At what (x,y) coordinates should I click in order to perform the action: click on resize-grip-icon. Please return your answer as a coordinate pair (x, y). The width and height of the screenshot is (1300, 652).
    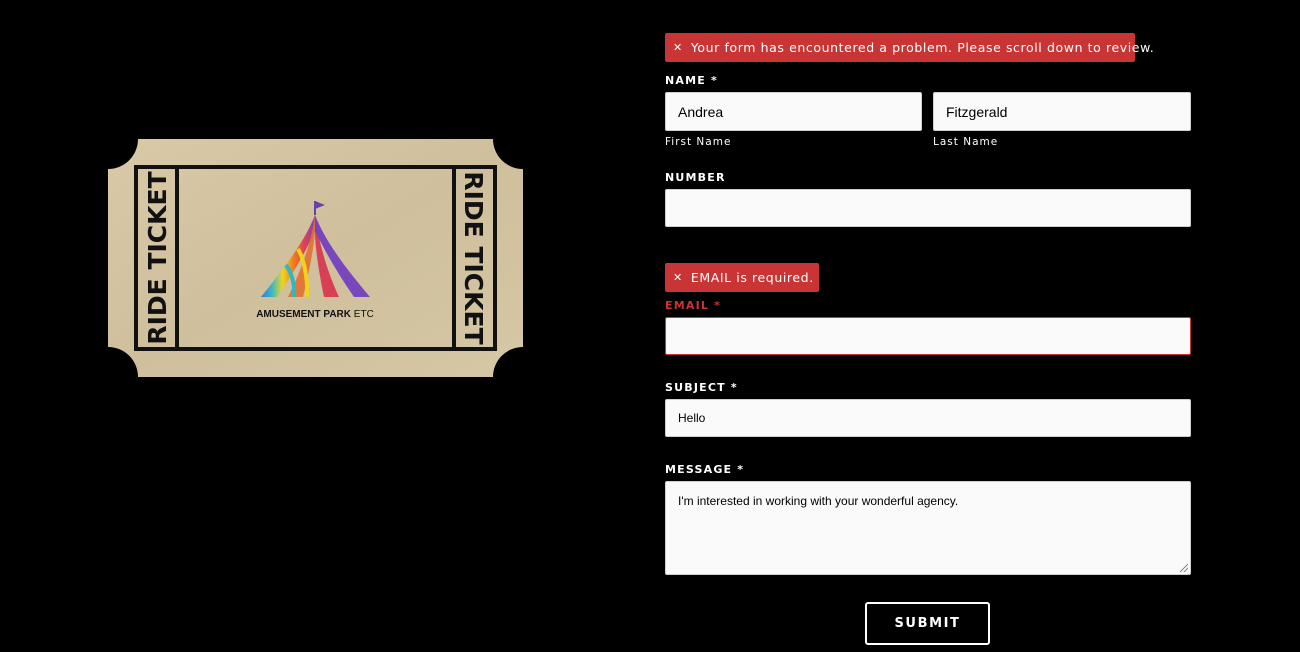
    Looking at the image, I should click on (1184, 568).